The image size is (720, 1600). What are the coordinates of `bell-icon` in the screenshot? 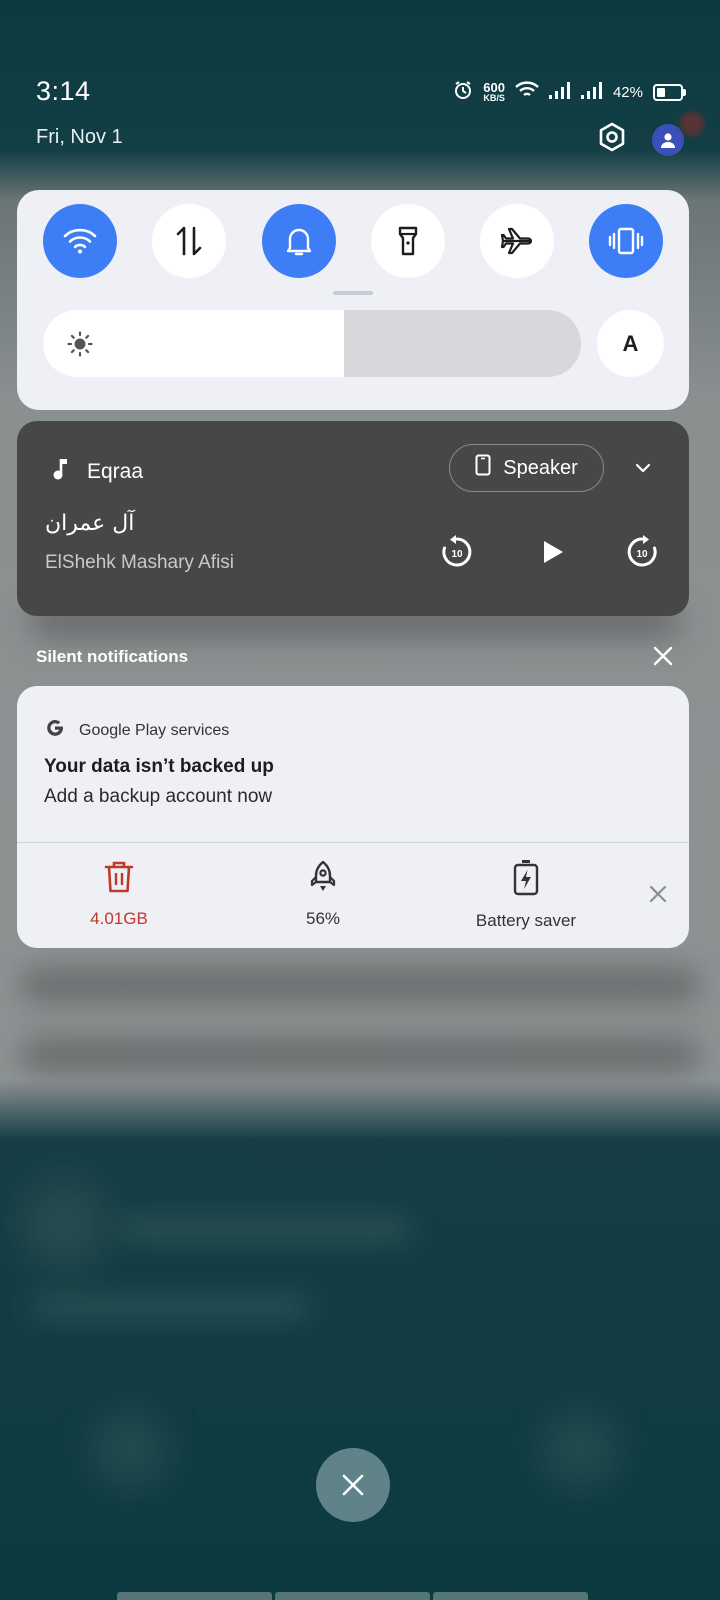 It's located at (299, 242).